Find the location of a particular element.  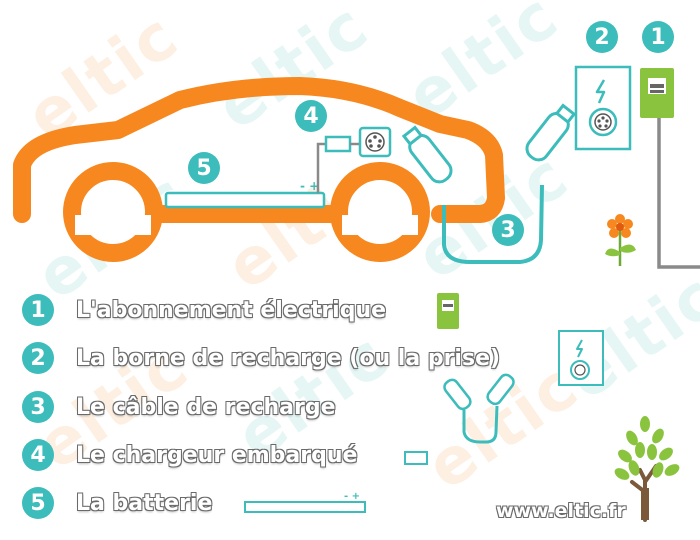

legend-item-cable: 3 Le câble de recharge is located at coordinates (179, 407).